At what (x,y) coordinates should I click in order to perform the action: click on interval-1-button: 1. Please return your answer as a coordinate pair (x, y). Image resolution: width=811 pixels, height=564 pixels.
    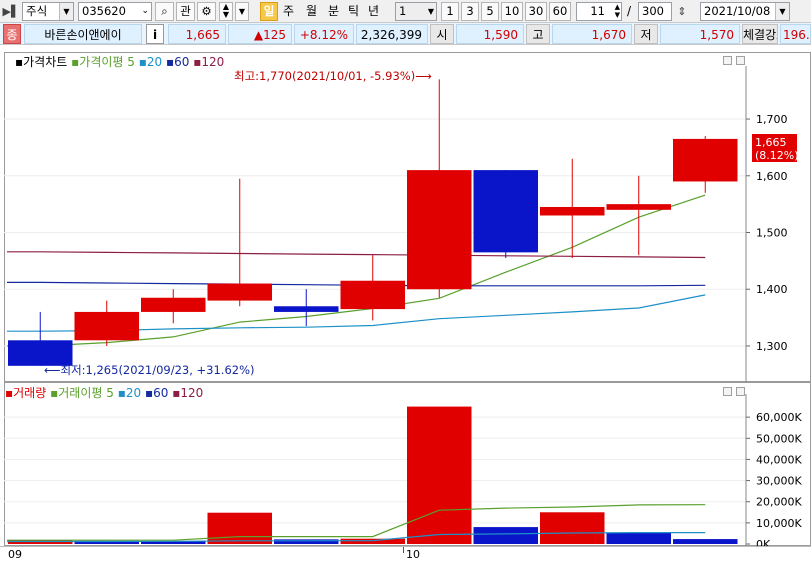
    Looking at the image, I should click on (450, 11).